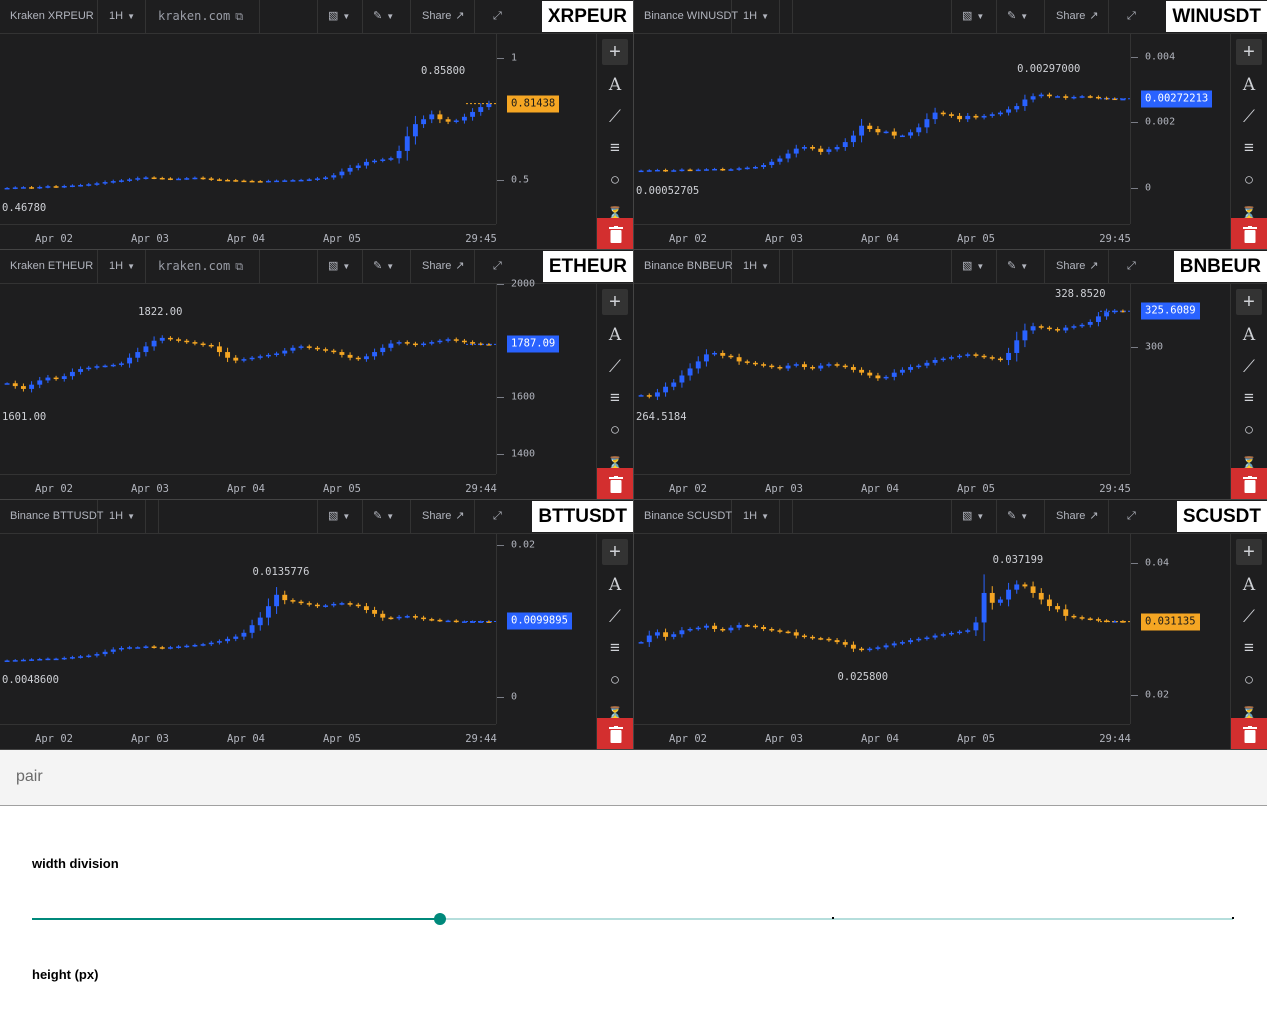 This screenshot has width=1267, height=1024. What do you see at coordinates (546, 129) in the screenshot?
I see `price-axis: 1 0.5 0.81438` at bounding box center [546, 129].